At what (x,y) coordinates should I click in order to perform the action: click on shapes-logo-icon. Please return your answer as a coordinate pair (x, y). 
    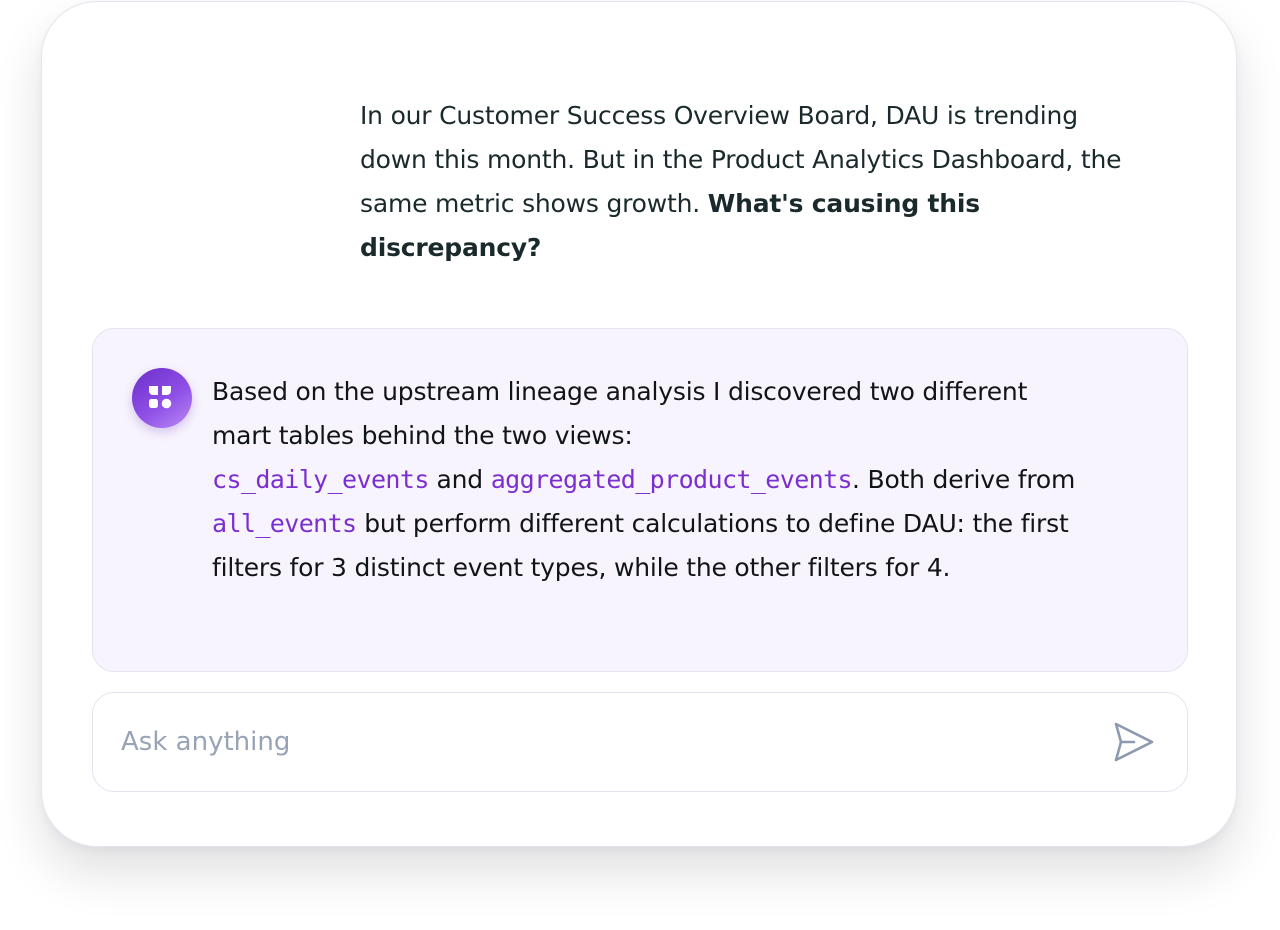
    Looking at the image, I should click on (160, 397).